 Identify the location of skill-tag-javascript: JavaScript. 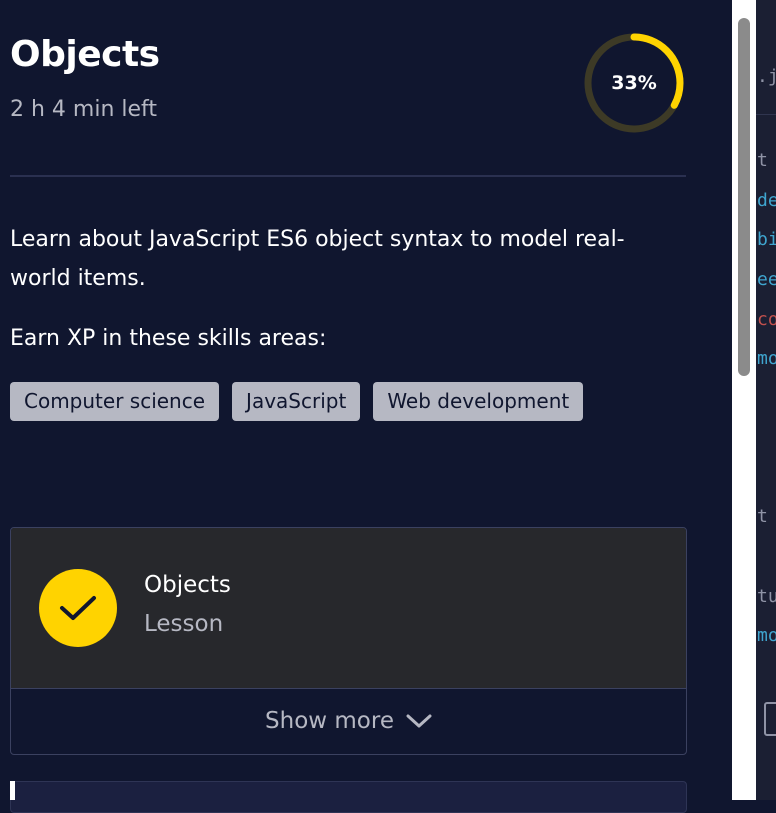
(296, 401).